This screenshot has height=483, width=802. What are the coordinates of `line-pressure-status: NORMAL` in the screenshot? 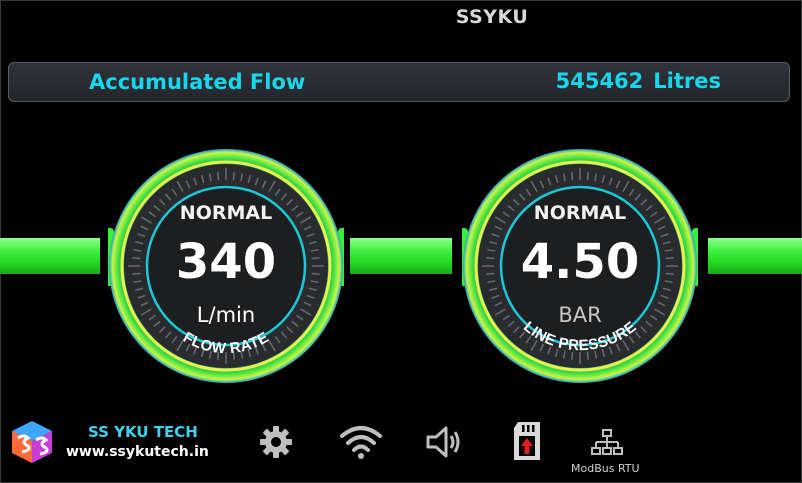 It's located at (580, 213).